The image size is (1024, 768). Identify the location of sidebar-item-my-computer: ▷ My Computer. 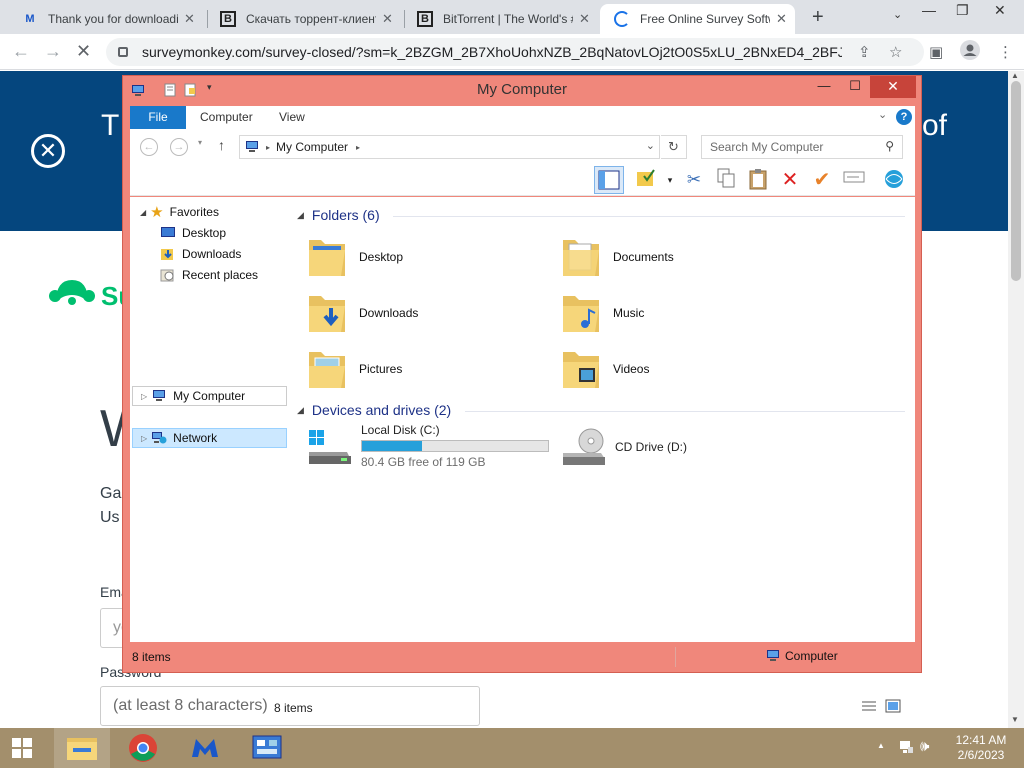
(209, 396).